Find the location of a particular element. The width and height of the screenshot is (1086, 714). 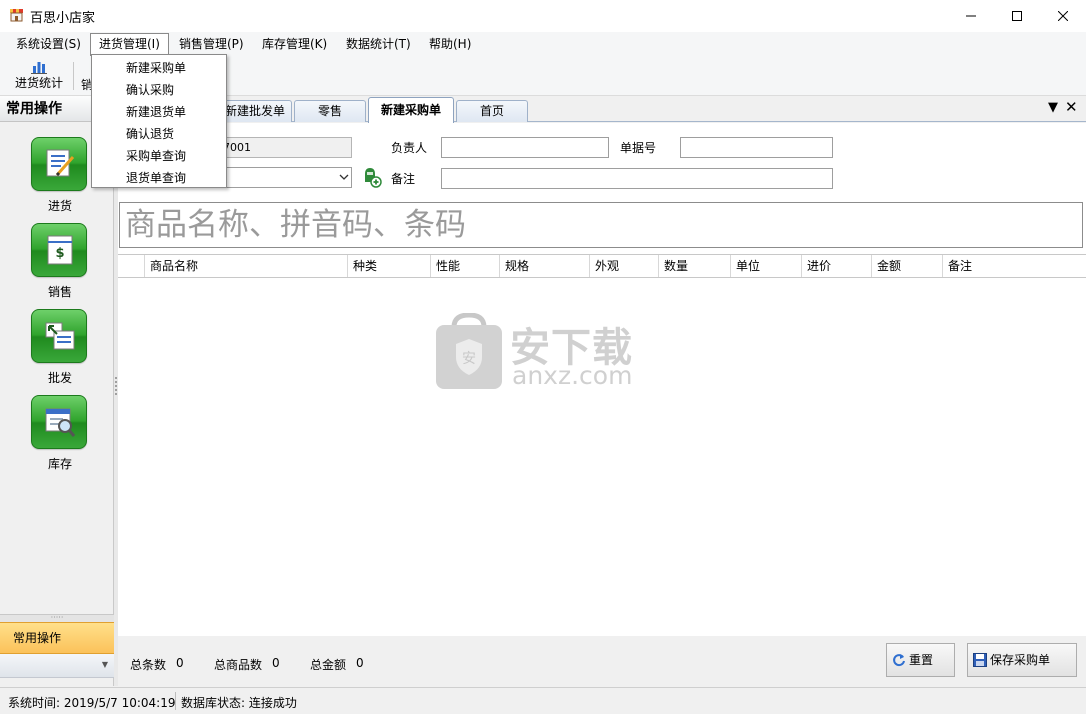

system-time-status: 系统时间: 2019/5/7 10:04:19 is located at coordinates (92, 703).